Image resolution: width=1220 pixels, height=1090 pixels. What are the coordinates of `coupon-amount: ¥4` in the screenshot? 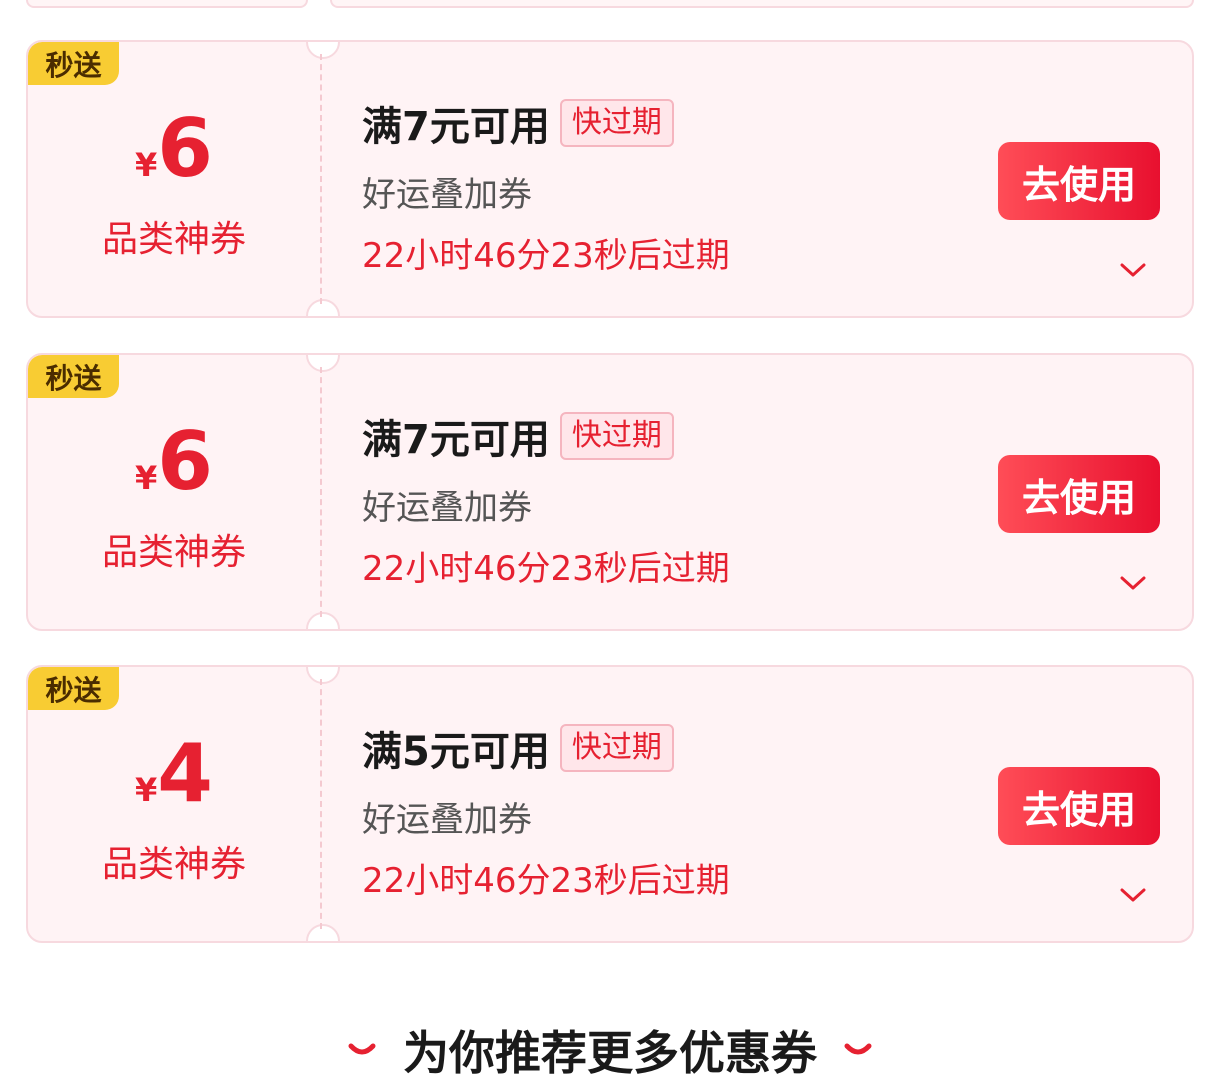 It's located at (174, 774).